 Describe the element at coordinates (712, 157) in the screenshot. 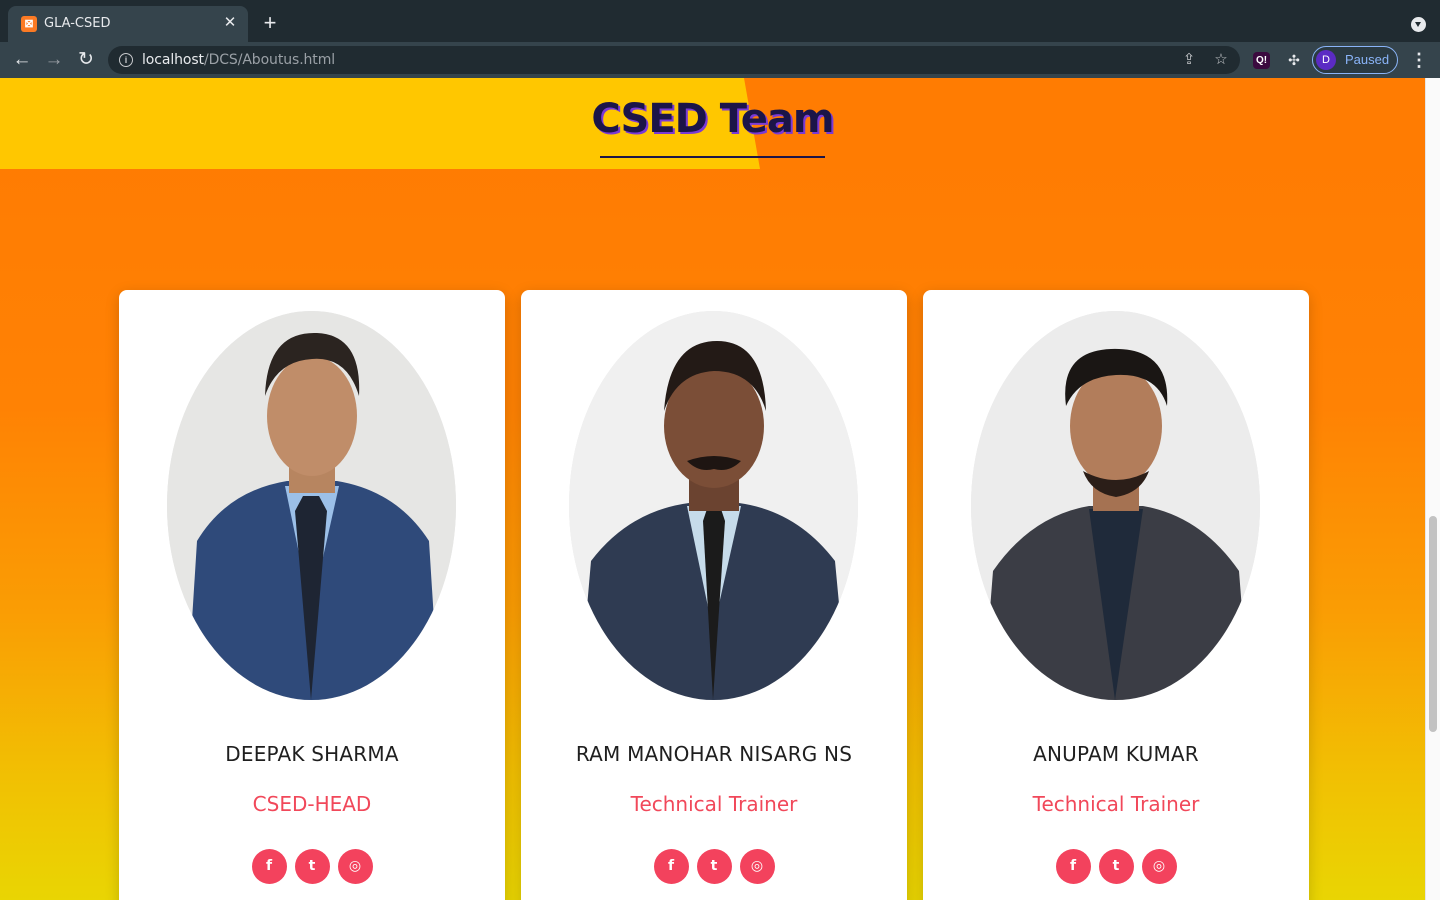

I see `title-underline` at that location.